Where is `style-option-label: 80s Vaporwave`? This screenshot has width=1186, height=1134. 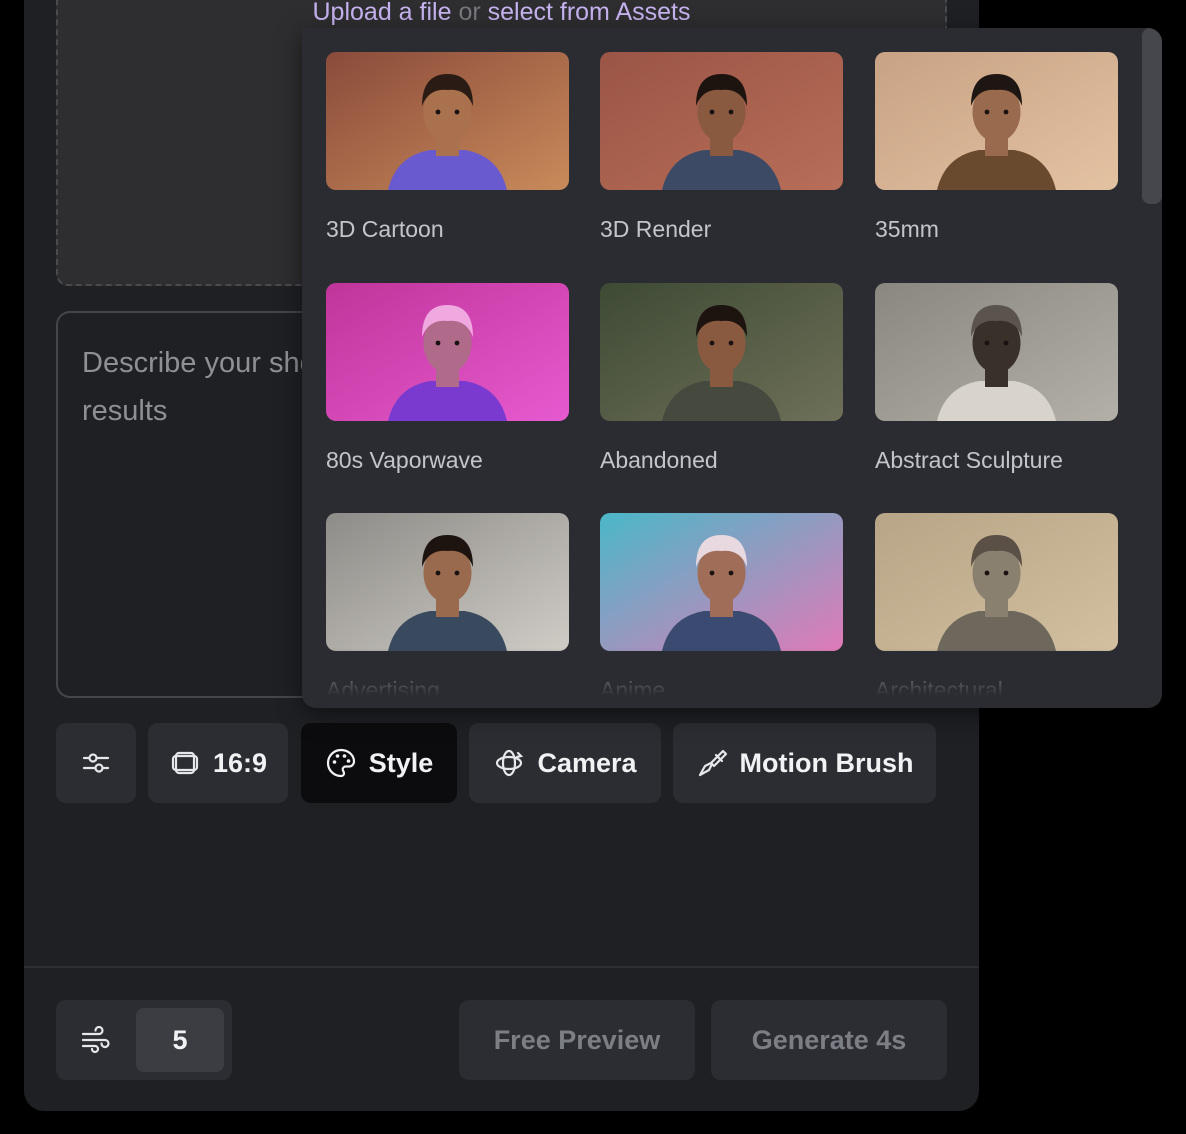 style-option-label: 80s Vaporwave is located at coordinates (404, 460).